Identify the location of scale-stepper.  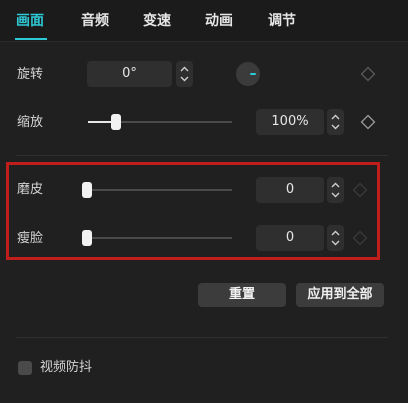
(335, 122).